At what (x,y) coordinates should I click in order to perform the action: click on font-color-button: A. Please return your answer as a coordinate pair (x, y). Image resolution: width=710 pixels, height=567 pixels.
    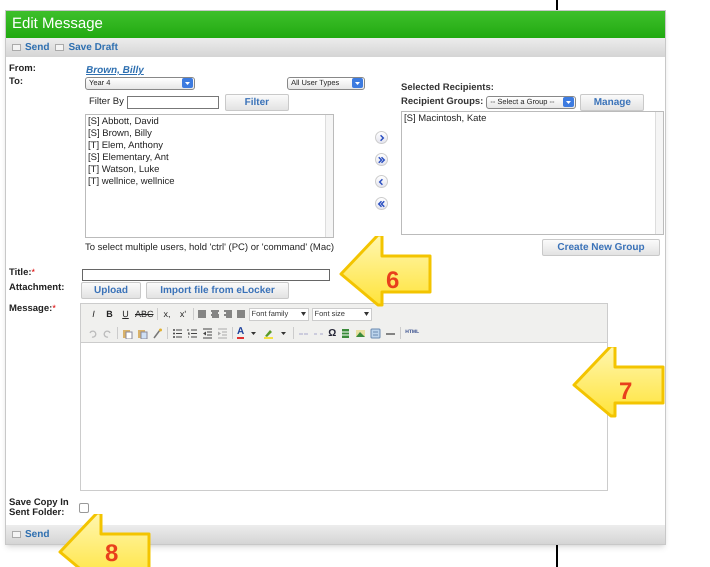
    Looking at the image, I should click on (240, 333).